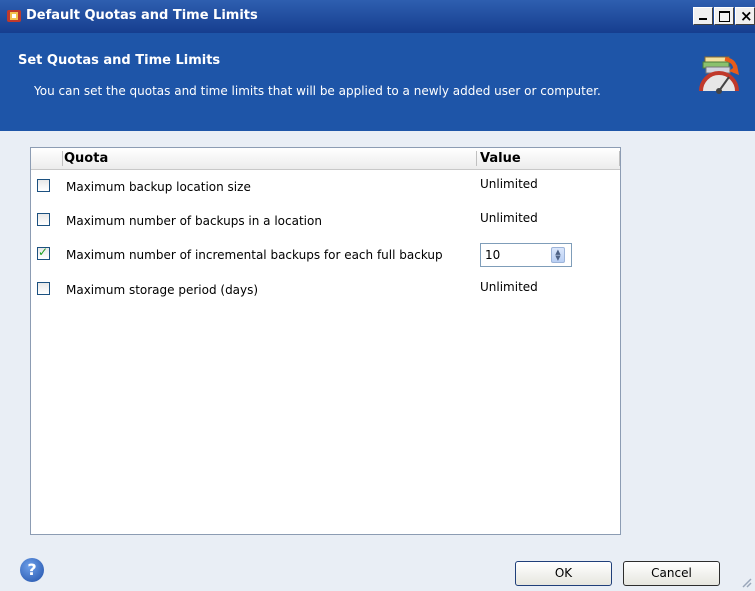 This screenshot has height=591, width=755. Describe the element at coordinates (558, 258) in the screenshot. I see `spin-down-icon: ▼` at that location.